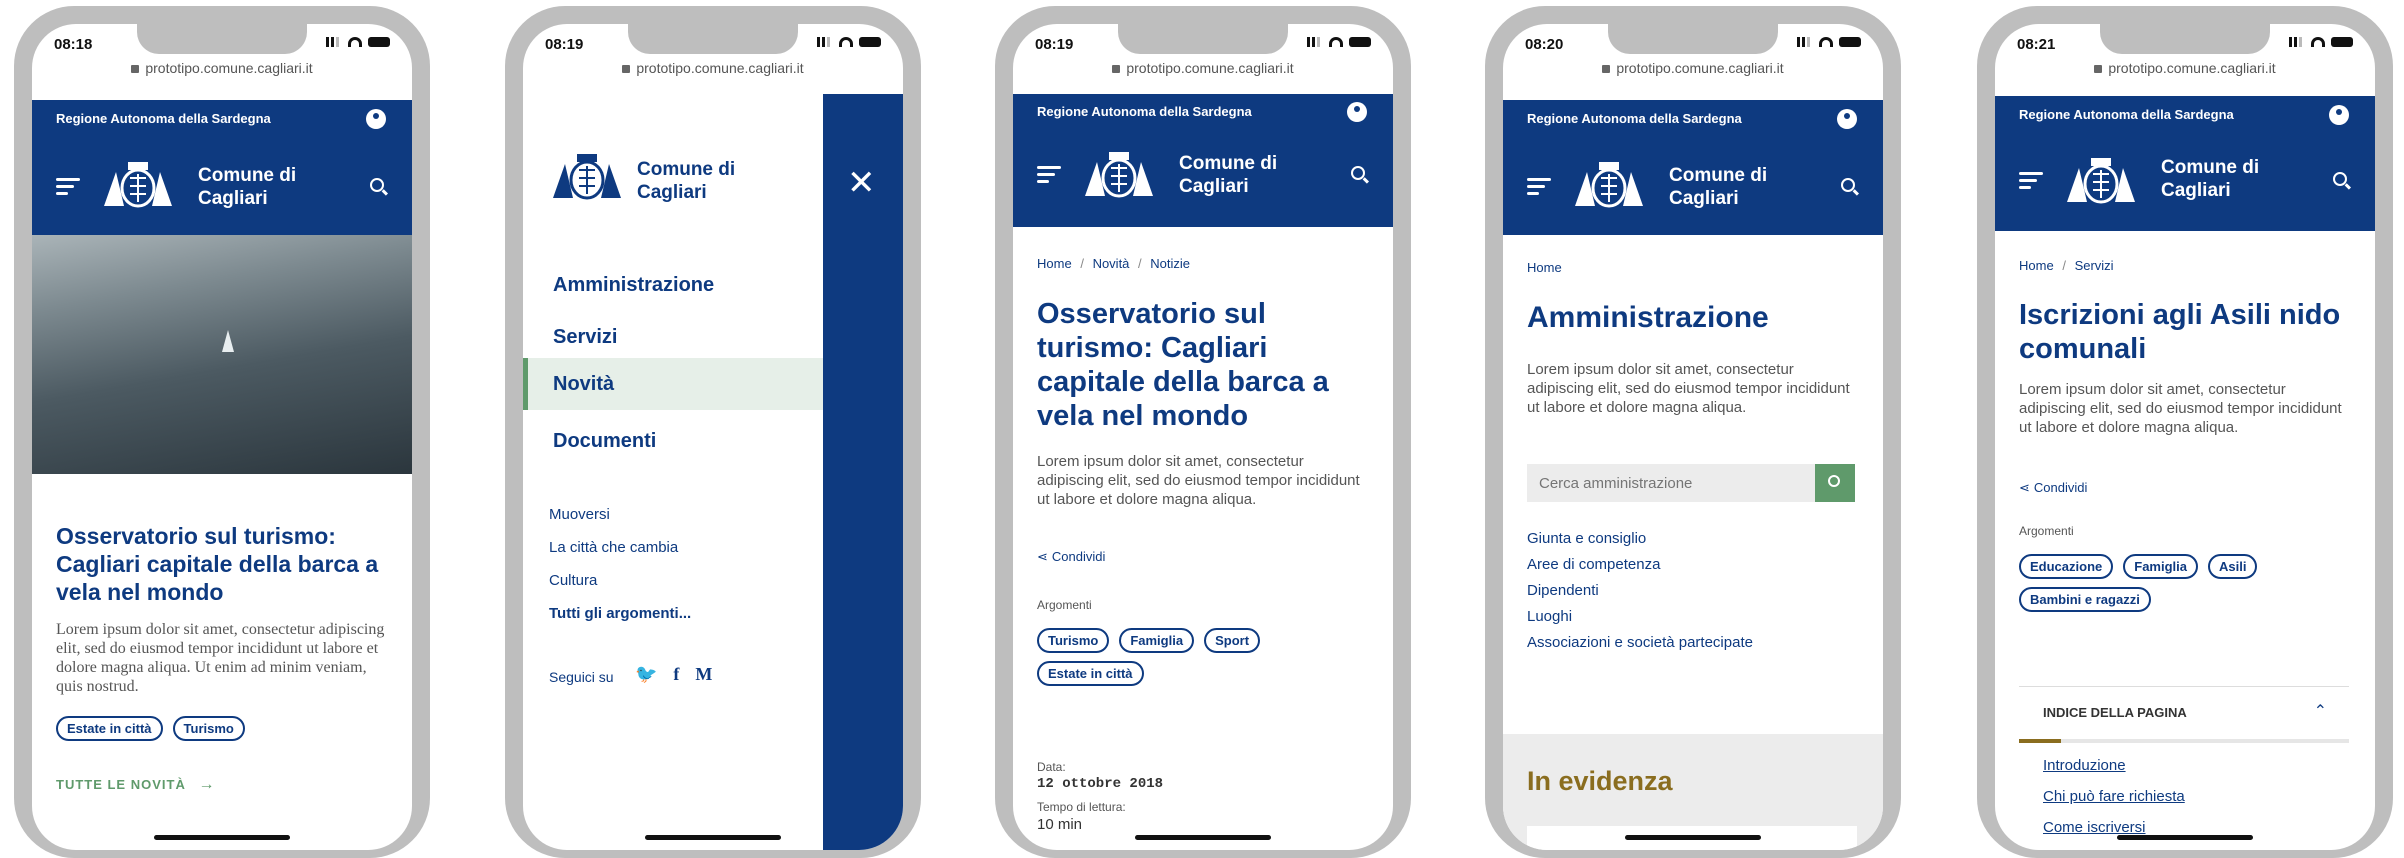  I want to click on breadcrumb-item: Novità, so click(1111, 263).